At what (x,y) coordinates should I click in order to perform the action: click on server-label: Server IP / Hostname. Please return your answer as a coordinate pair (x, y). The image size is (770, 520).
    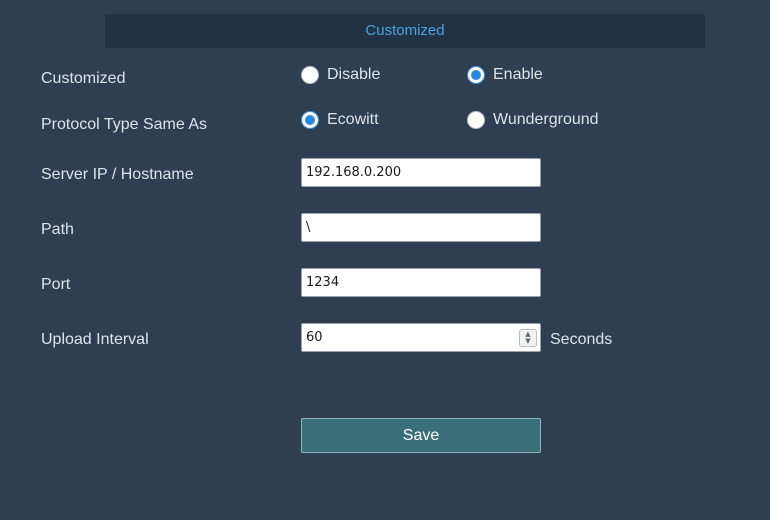
    Looking at the image, I should click on (117, 174).